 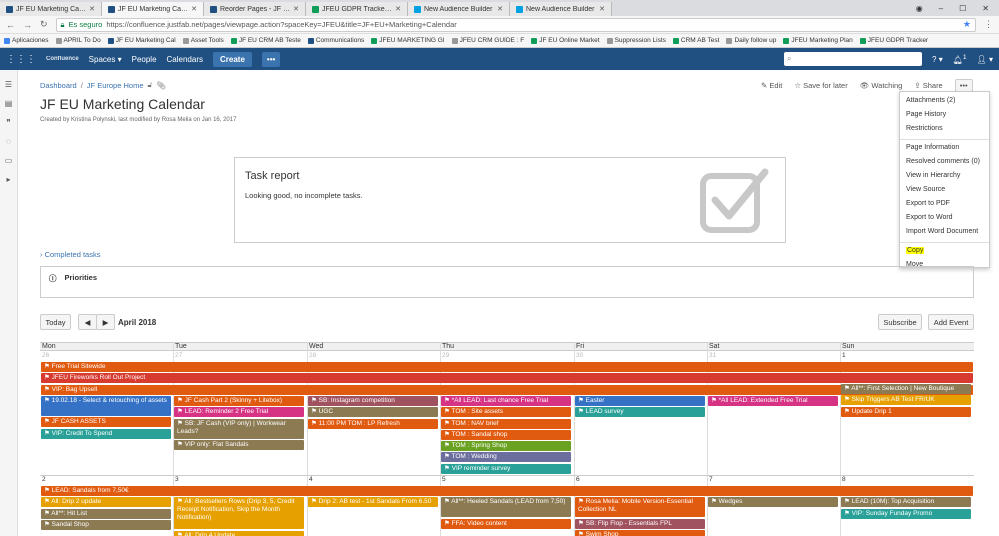 What do you see at coordinates (8, 141) in the screenshot?
I see `feed-icon: ◌` at bounding box center [8, 141].